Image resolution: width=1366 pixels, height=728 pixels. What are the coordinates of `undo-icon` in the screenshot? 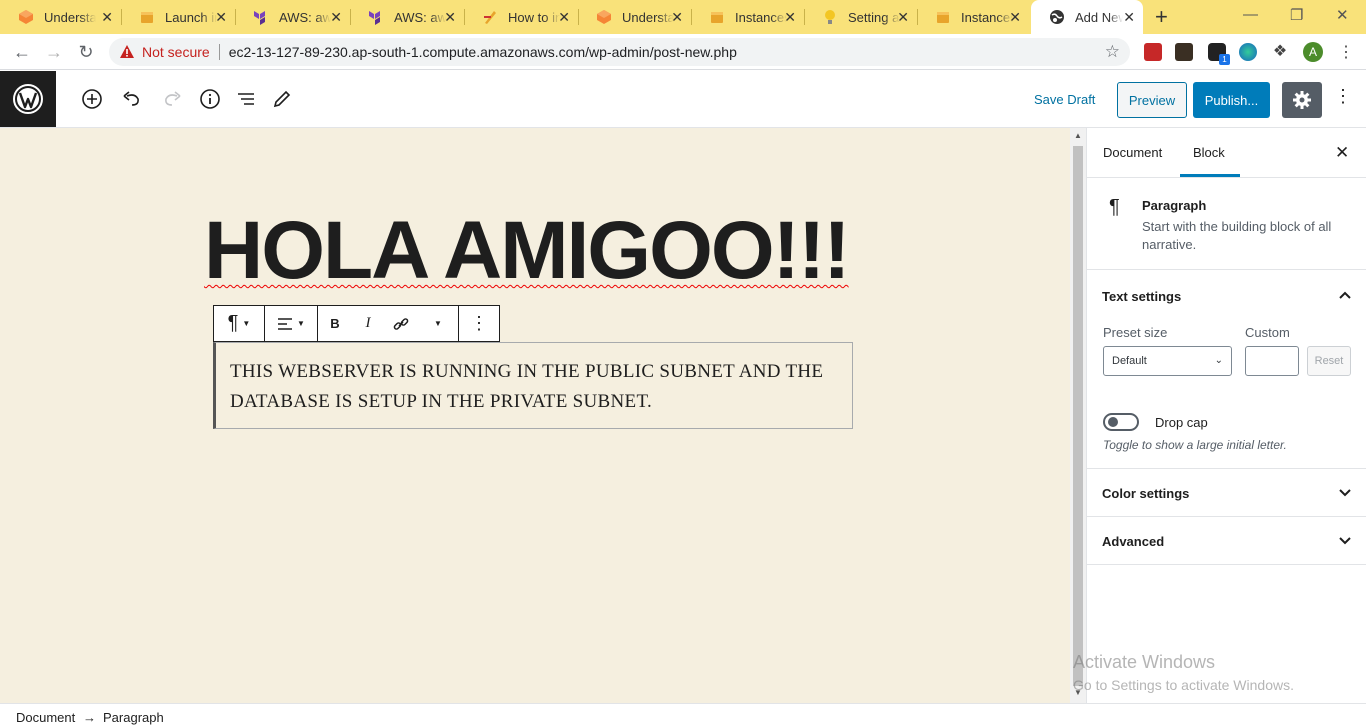 It's located at (132, 99).